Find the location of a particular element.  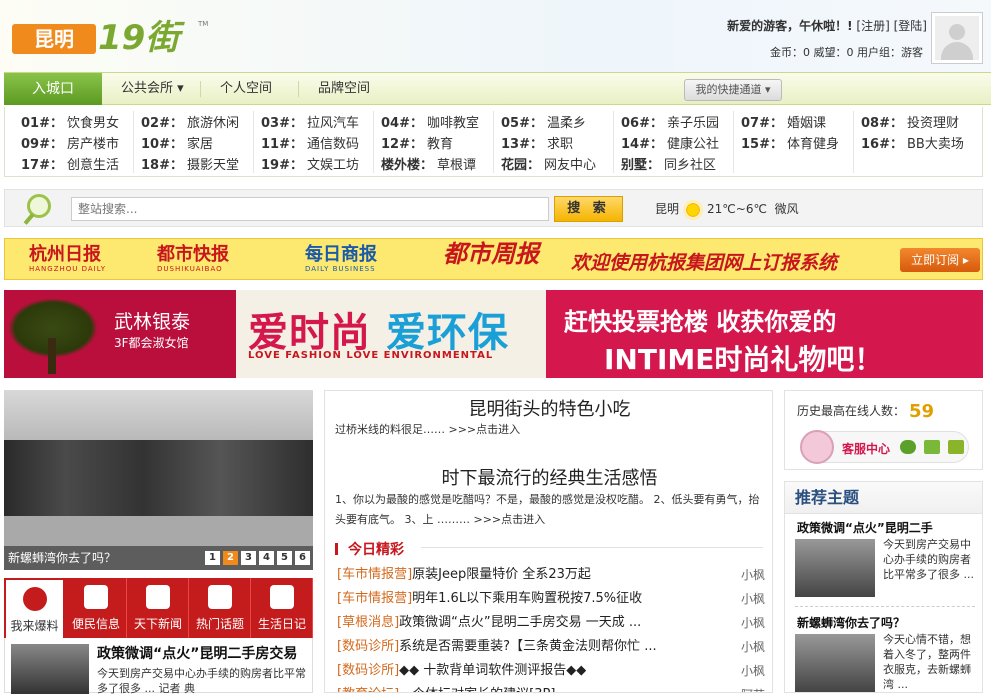

feature-heading-life: 时下最流行的经典生活感悟 is located at coordinates (548, 477).